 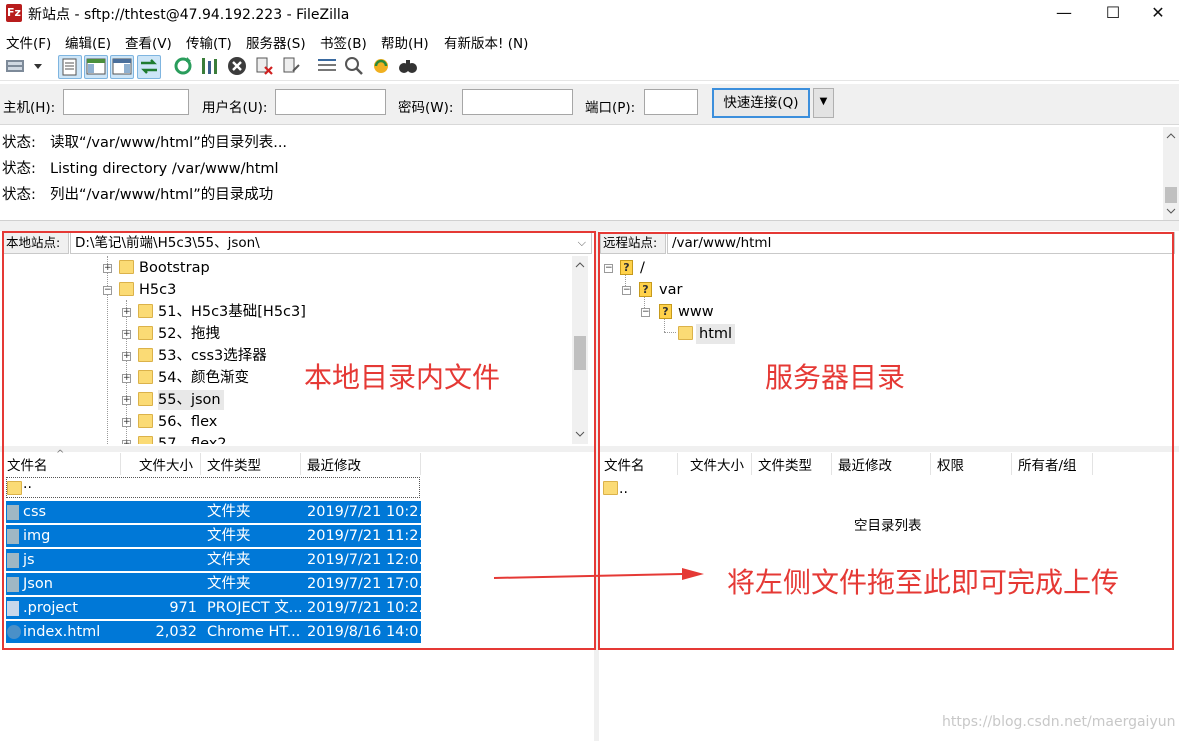 What do you see at coordinates (354, 66) in the screenshot?
I see `compare-icon` at bounding box center [354, 66].